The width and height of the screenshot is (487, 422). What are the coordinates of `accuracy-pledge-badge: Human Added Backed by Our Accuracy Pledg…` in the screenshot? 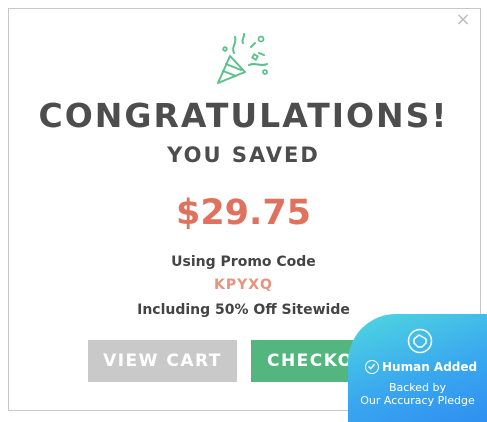 It's located at (417, 368).